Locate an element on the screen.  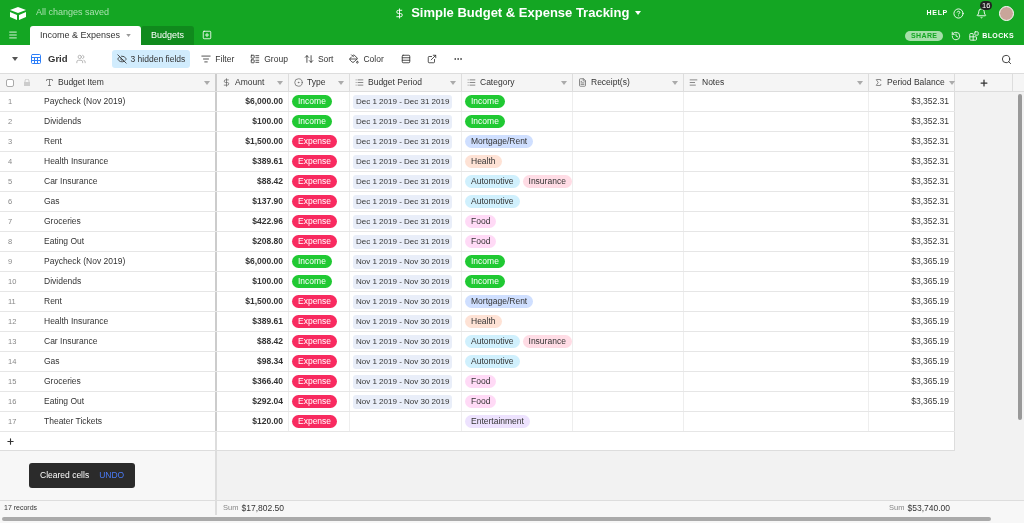
table-cell: $120.00 is located at coordinates (253, 421).